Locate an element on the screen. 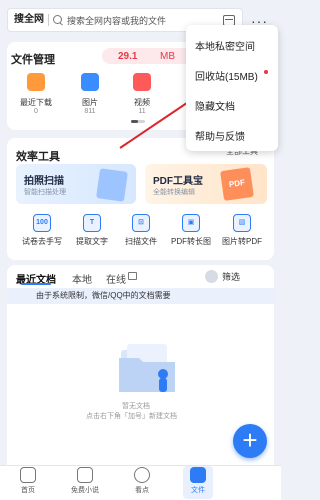  menu-item-private-space: 本地私密空间 is located at coordinates (225, 45).